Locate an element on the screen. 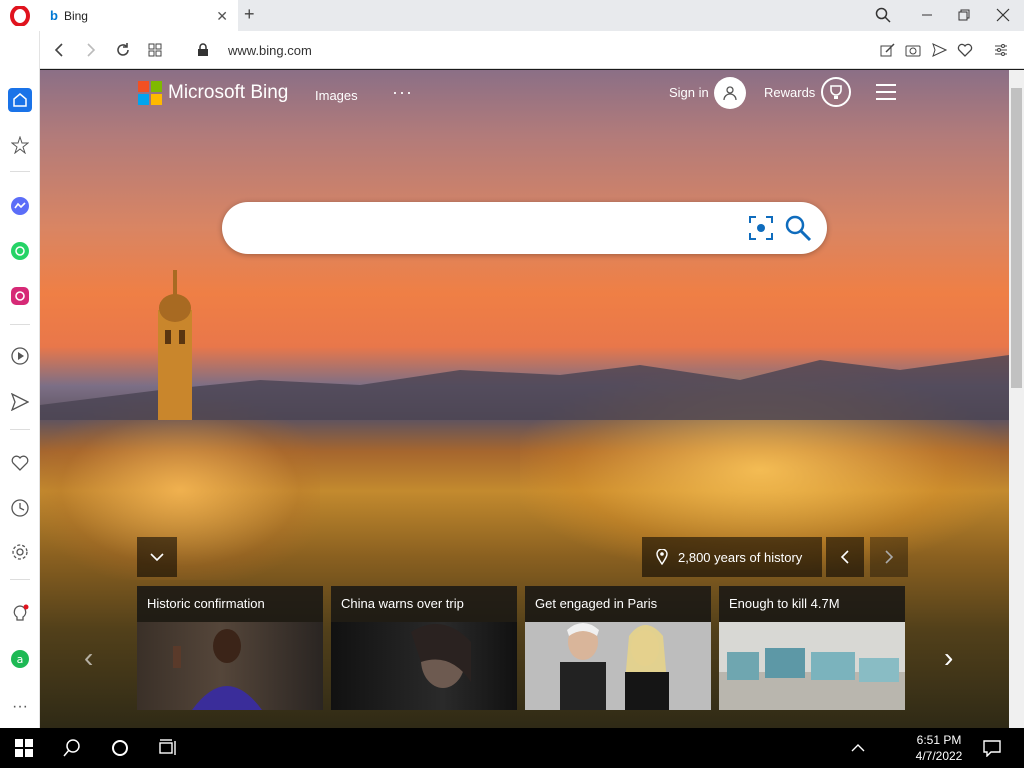 The image size is (1024, 768). news-card-title: Get engaged in Paris is located at coordinates (596, 603).